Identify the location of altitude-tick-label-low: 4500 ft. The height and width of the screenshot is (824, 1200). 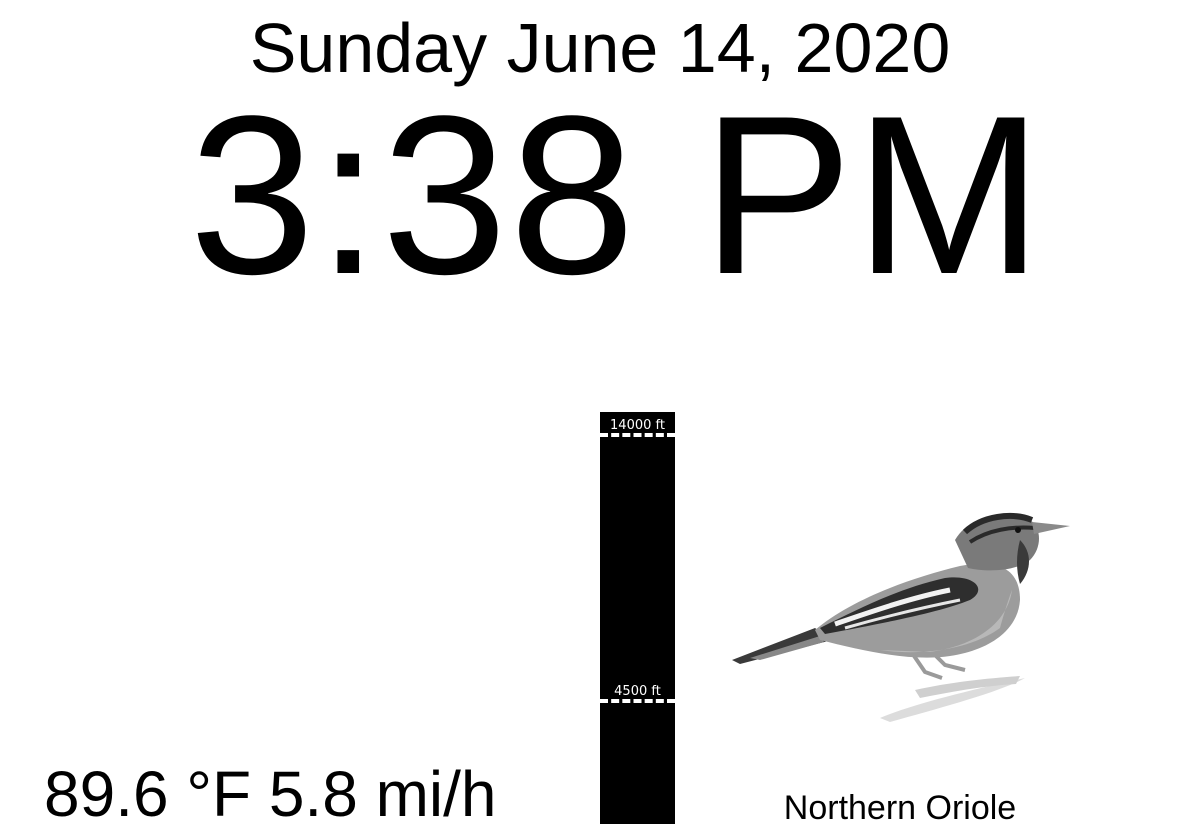
(637, 691).